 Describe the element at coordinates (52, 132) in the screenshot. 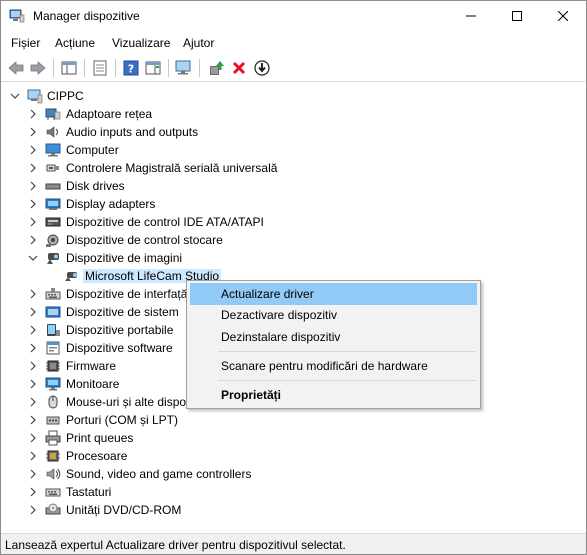

I see `speaker-icon` at that location.